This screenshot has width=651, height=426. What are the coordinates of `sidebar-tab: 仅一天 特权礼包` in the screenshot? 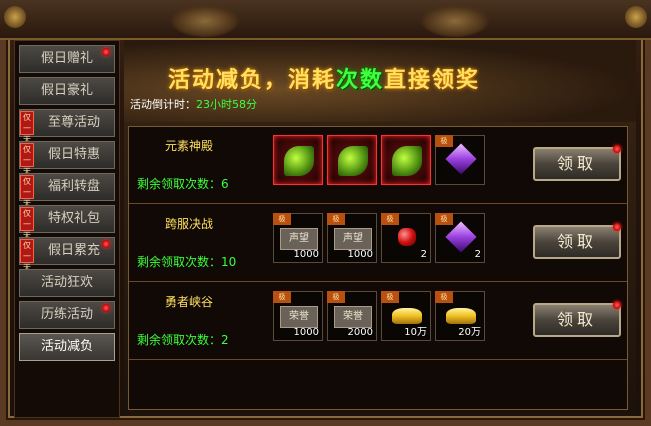 It's located at (67, 222).